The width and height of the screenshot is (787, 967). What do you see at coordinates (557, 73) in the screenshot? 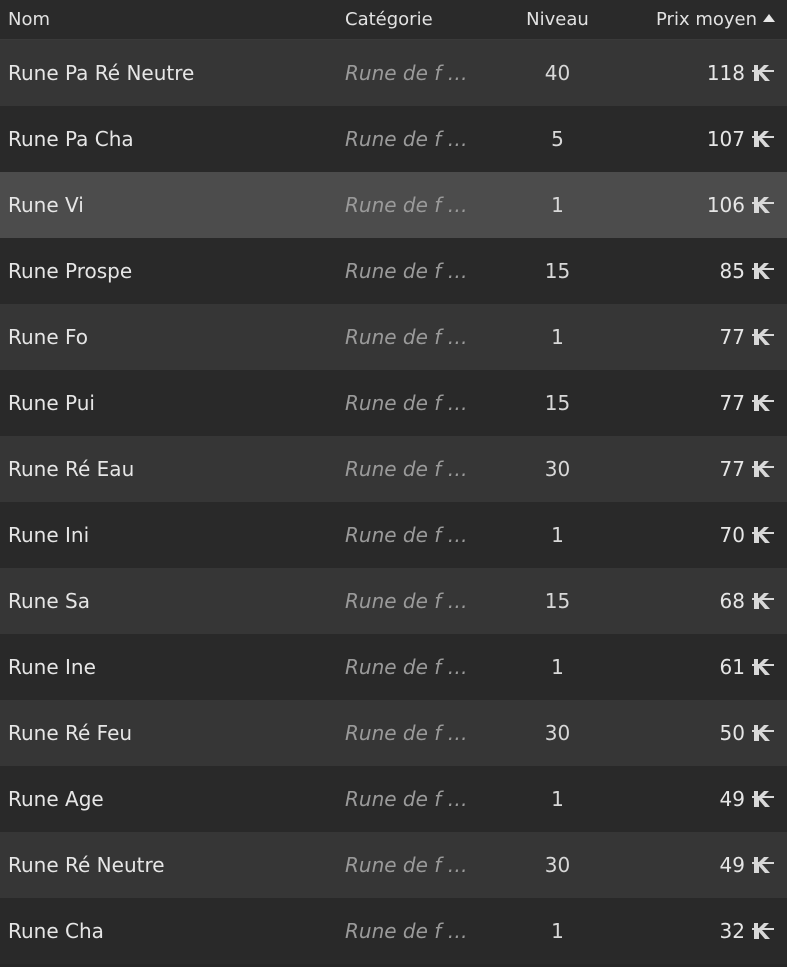
I see `item-level: 40` at bounding box center [557, 73].